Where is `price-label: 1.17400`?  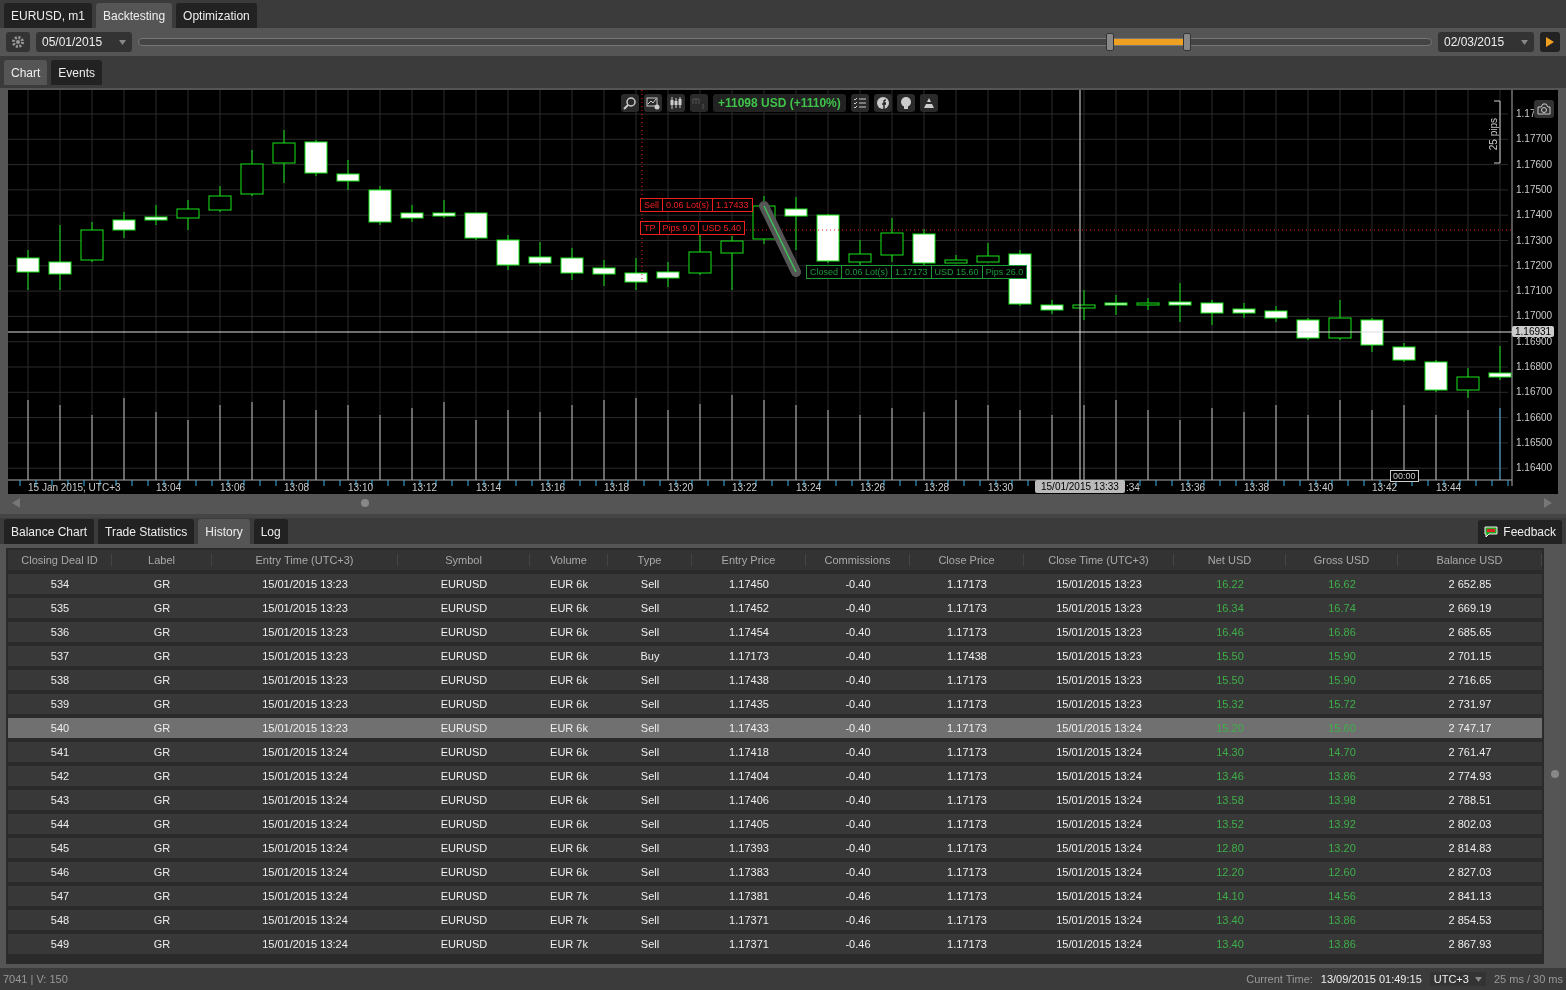
price-label: 1.17400 is located at coordinates (1534, 215).